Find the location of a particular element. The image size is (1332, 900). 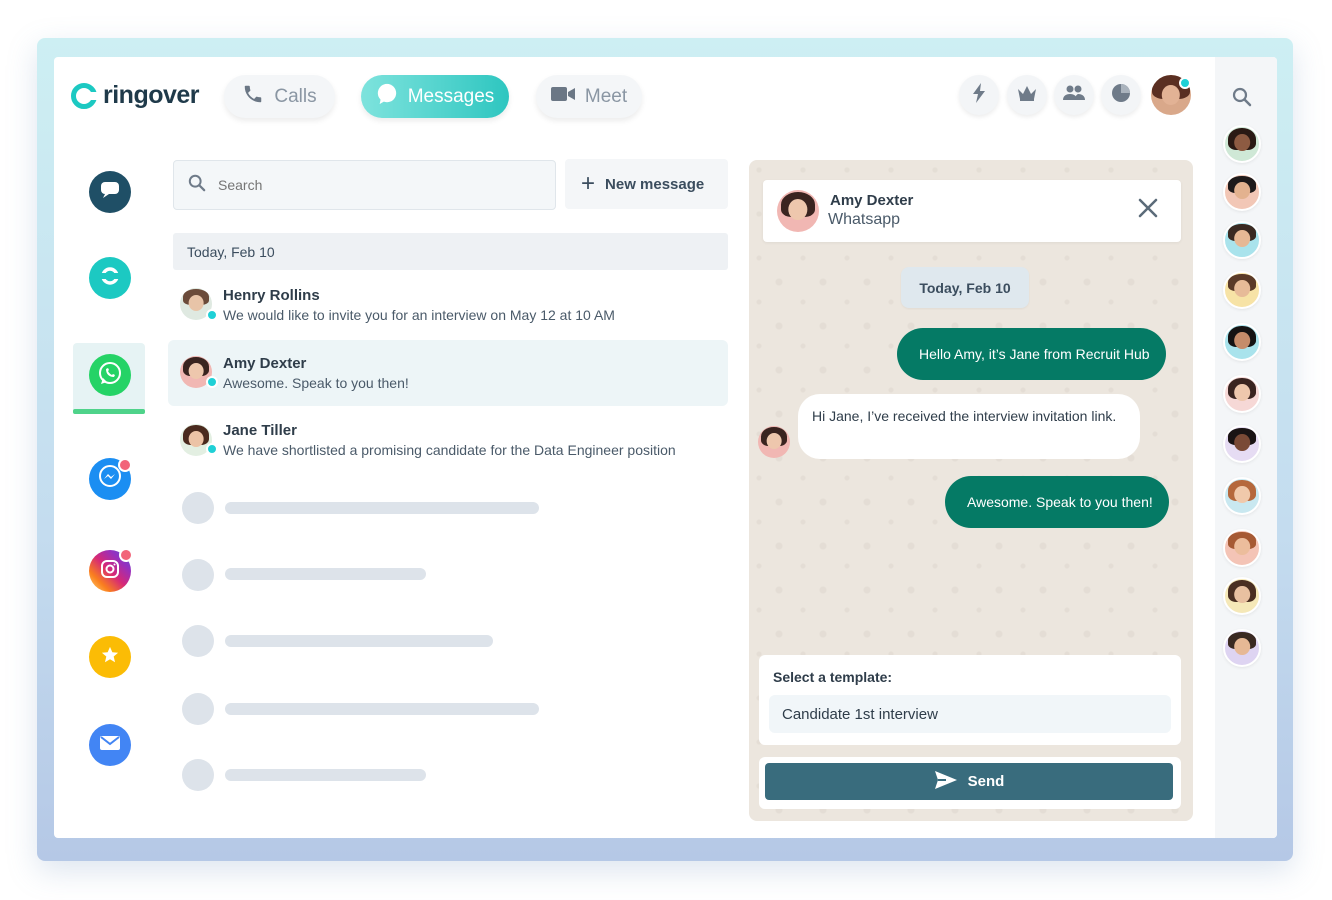

email-channel-button is located at coordinates (110, 745).